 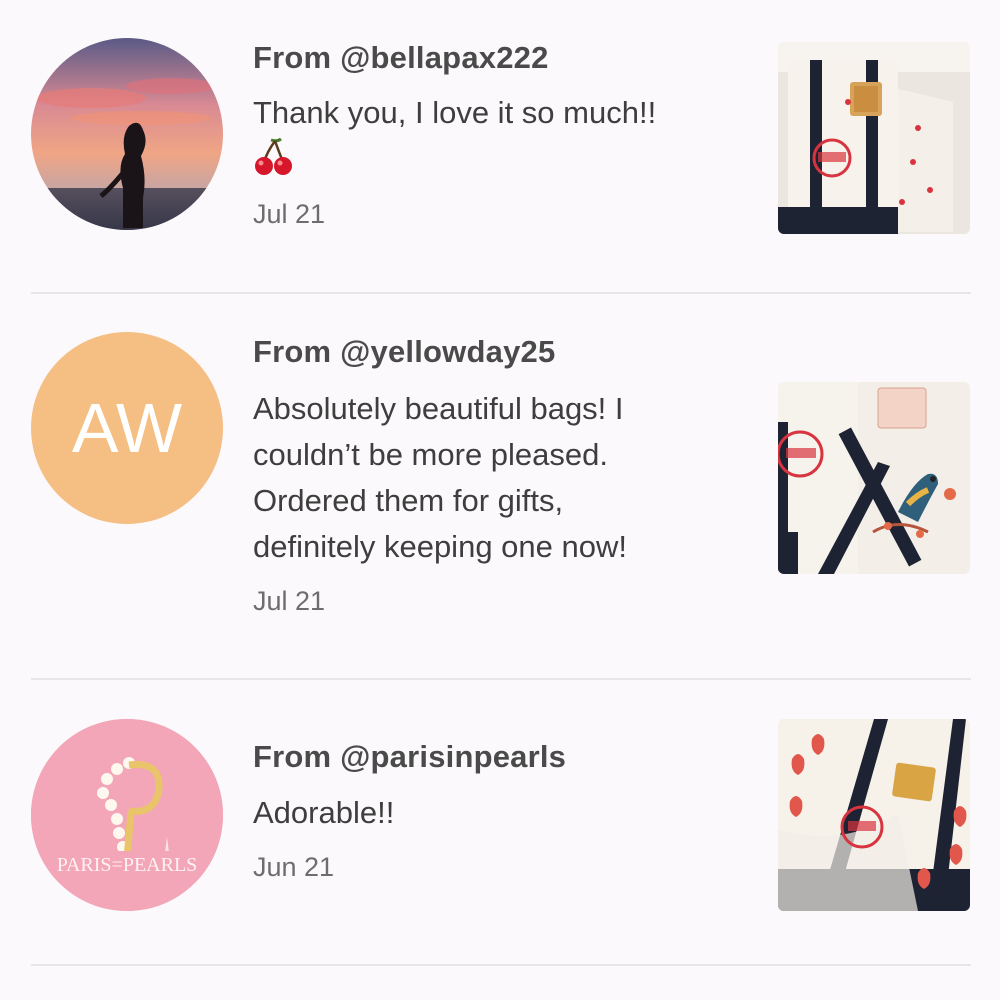 I want to click on tote-bag-strawberries-photo-icon, so click(x=874, y=815).